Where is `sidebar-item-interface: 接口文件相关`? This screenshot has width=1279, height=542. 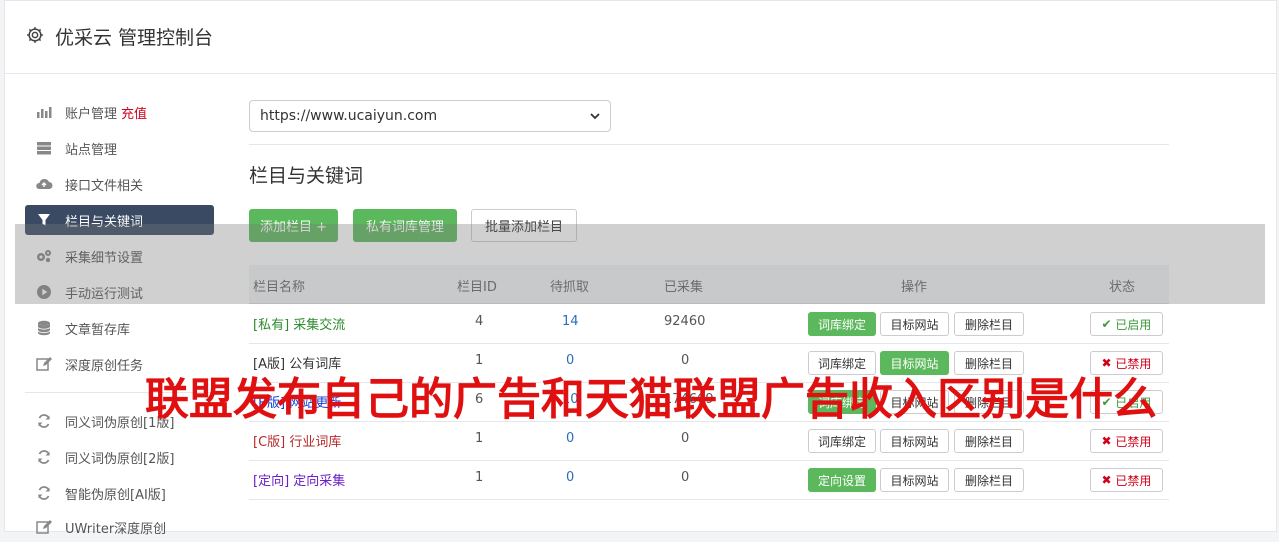
sidebar-item-interface: 接口文件相关 is located at coordinates (119, 184).